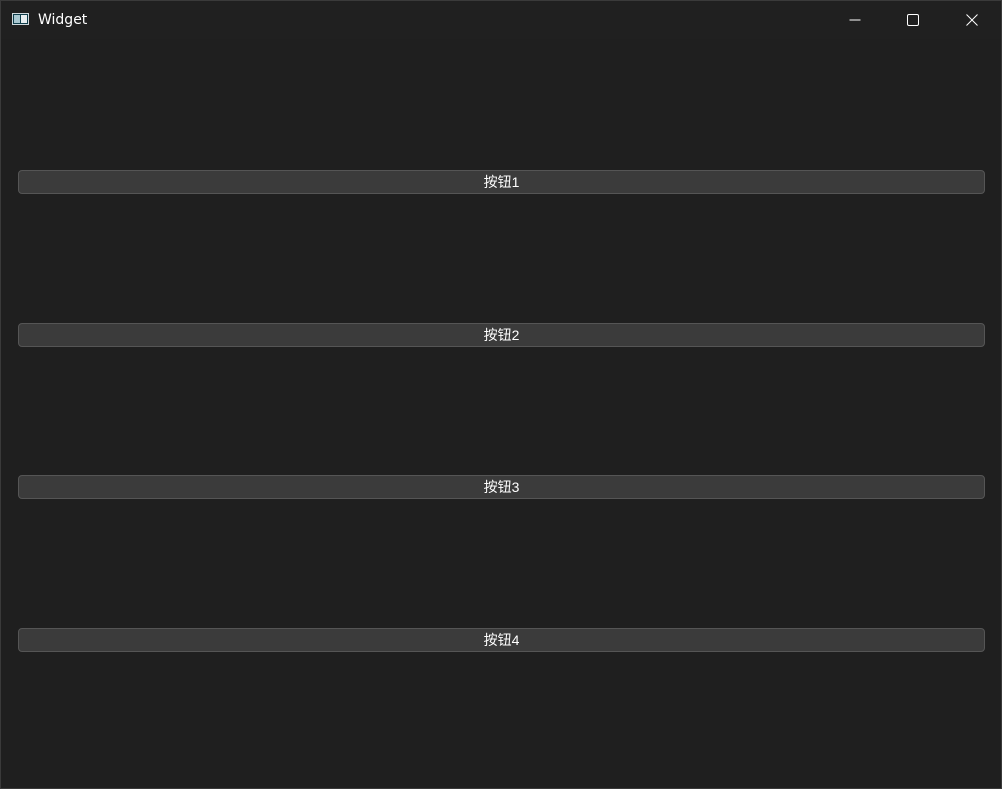  I want to click on app-icon-right-pane, so click(24, 19).